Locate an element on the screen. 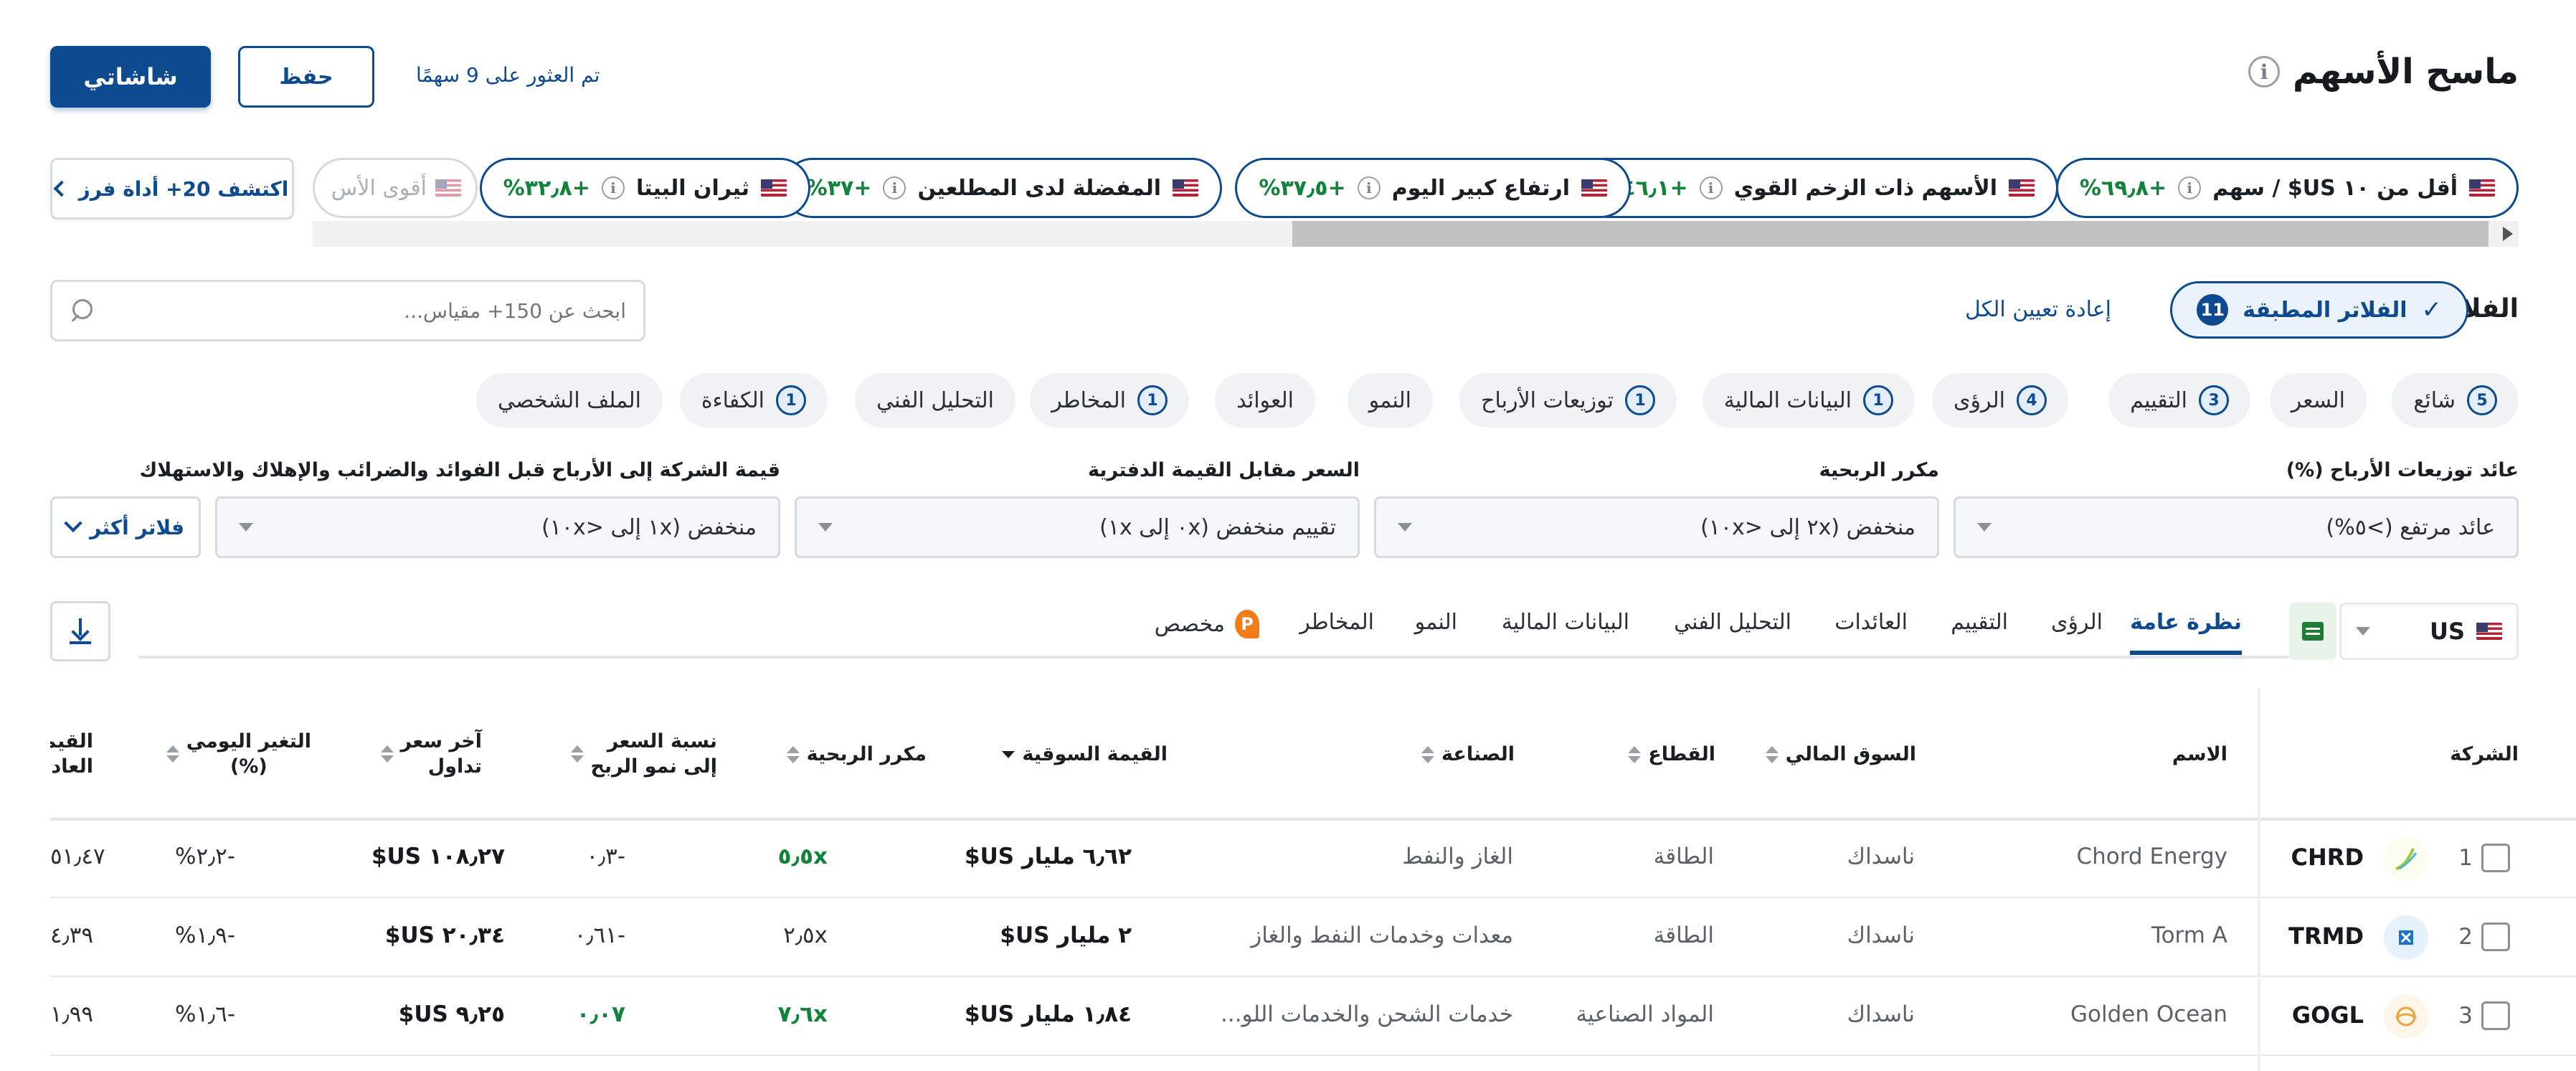  pb-select: تقييم منخفض (٠x إلى ١x) is located at coordinates (1077, 527).